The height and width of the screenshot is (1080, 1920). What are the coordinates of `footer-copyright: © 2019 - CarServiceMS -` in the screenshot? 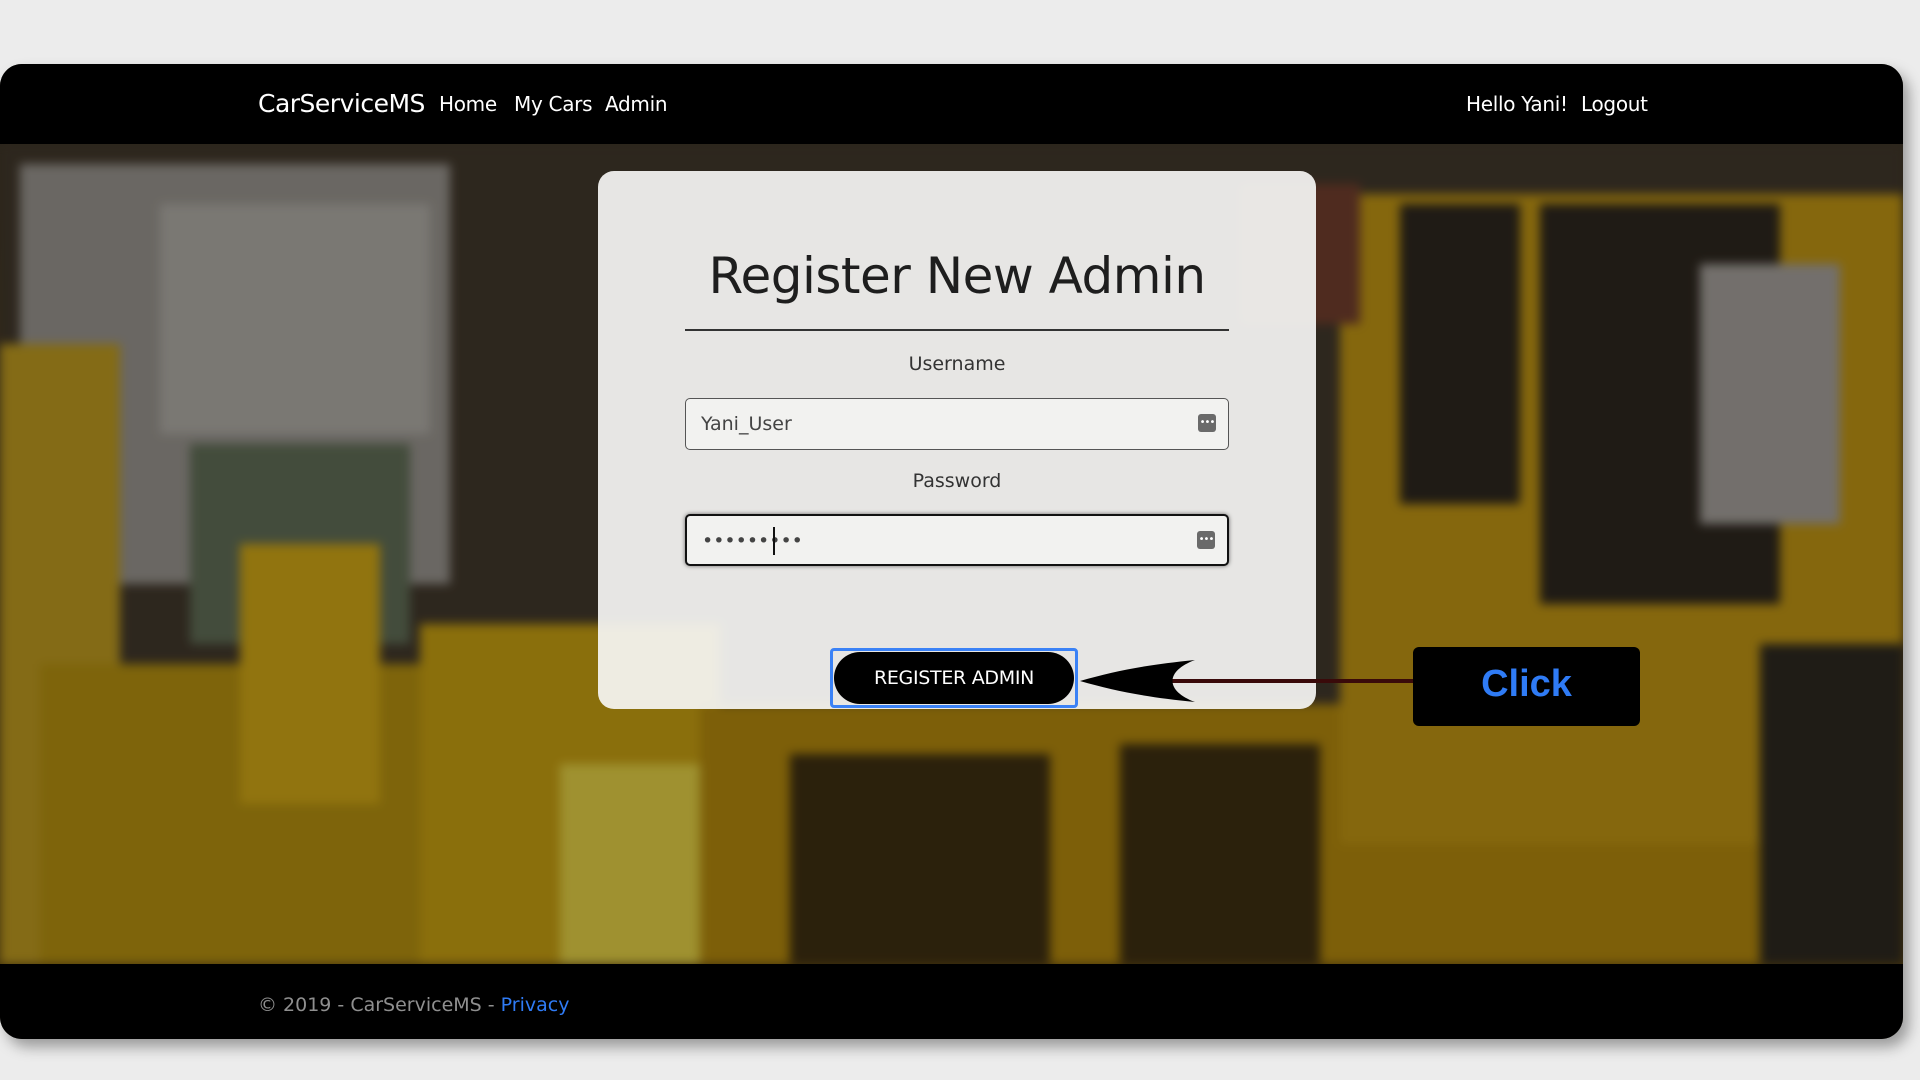 It's located at (379, 1005).